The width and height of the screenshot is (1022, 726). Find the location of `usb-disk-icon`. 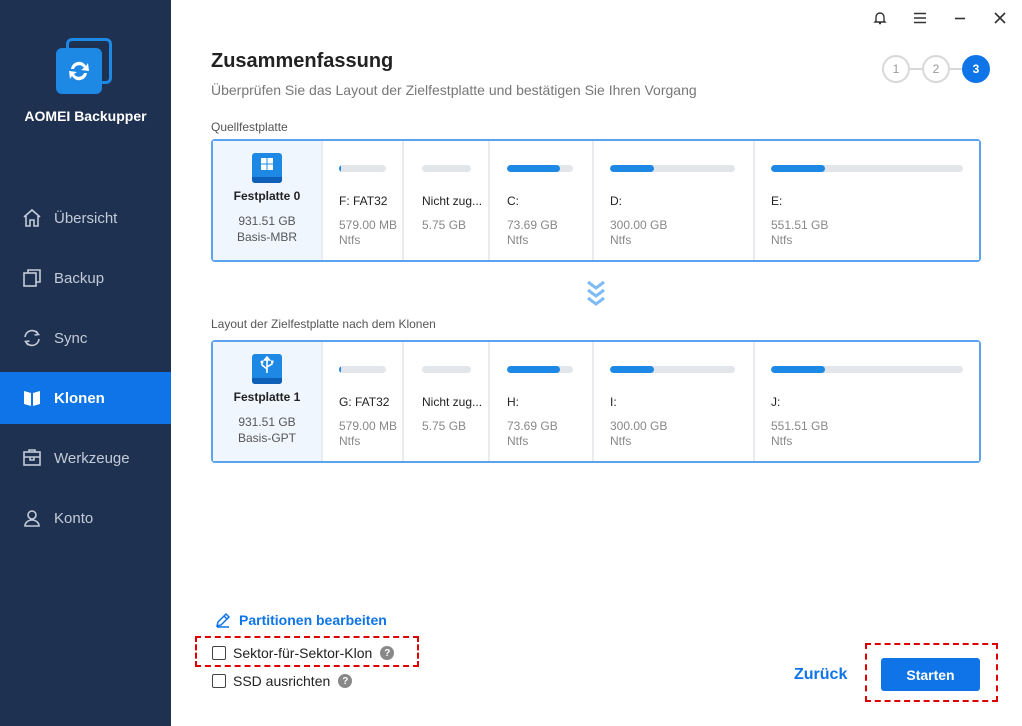

usb-disk-icon is located at coordinates (267, 369).